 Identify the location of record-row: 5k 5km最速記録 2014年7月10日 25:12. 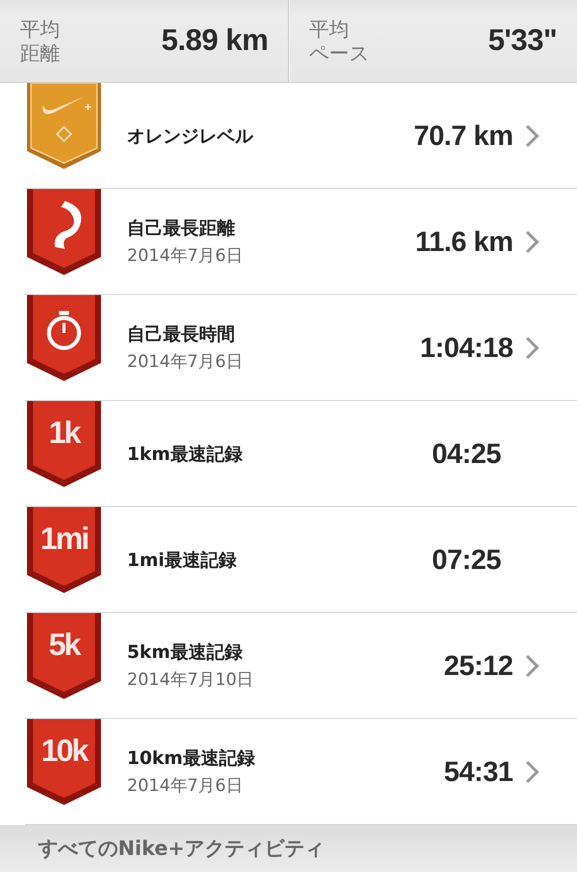
(301, 666).